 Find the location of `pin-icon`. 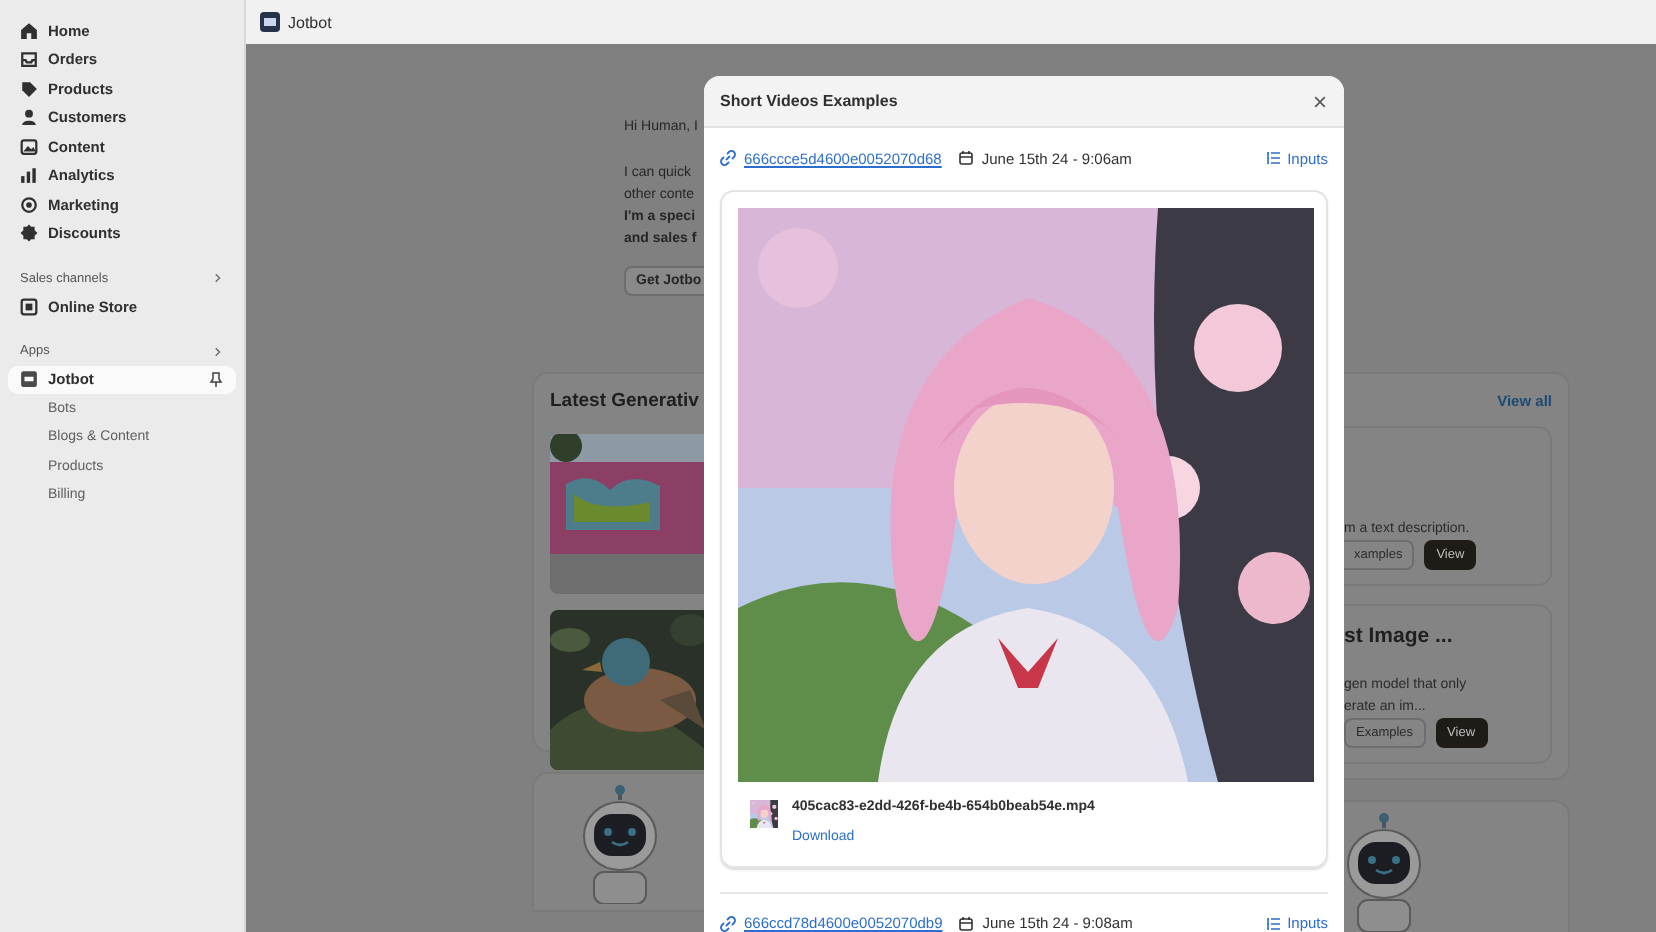

pin-icon is located at coordinates (216, 379).